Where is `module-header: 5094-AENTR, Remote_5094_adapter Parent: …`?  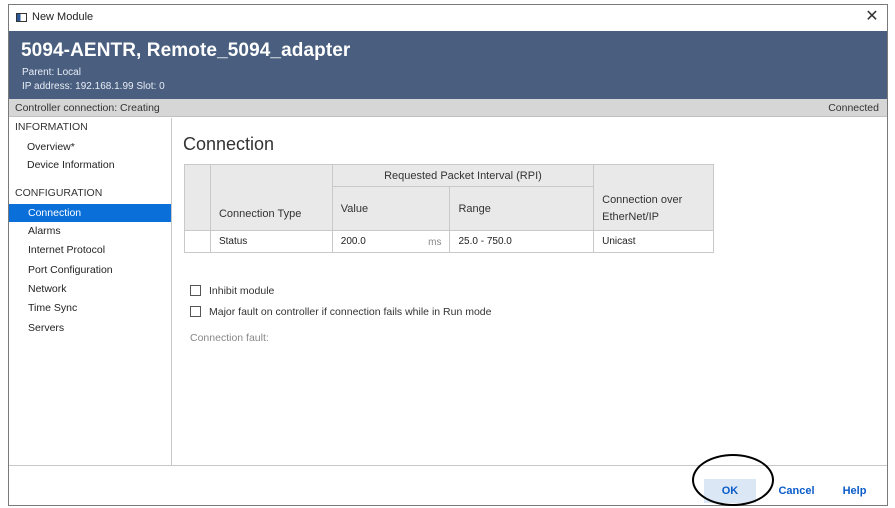 module-header: 5094-AENTR, Remote_5094_adapter Parent: … is located at coordinates (448, 65).